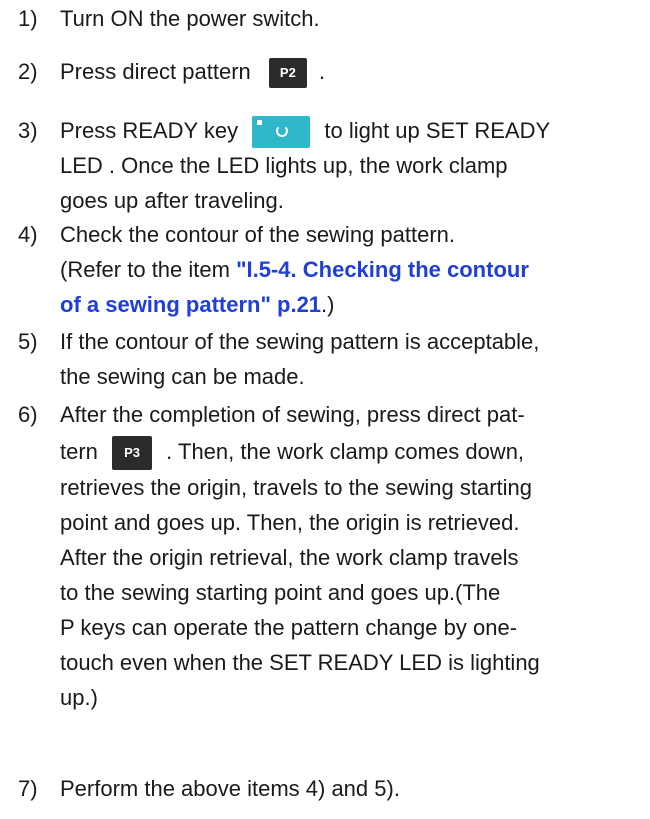 The height and width of the screenshot is (819, 650). What do you see at coordinates (28, 414) in the screenshot?
I see `step-number: 6)` at bounding box center [28, 414].